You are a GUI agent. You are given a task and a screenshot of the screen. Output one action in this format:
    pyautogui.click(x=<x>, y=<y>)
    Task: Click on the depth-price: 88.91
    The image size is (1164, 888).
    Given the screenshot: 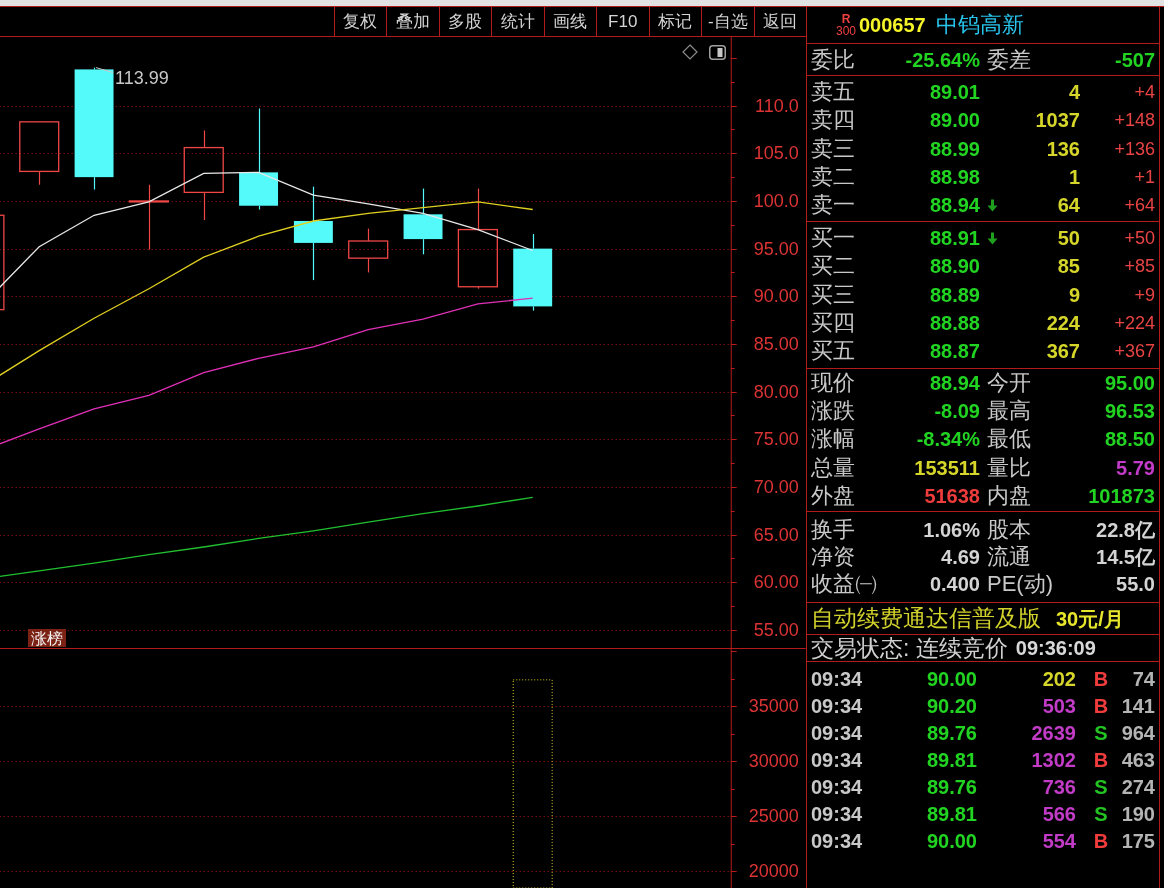 What is the action you would take?
    pyautogui.click(x=954, y=238)
    